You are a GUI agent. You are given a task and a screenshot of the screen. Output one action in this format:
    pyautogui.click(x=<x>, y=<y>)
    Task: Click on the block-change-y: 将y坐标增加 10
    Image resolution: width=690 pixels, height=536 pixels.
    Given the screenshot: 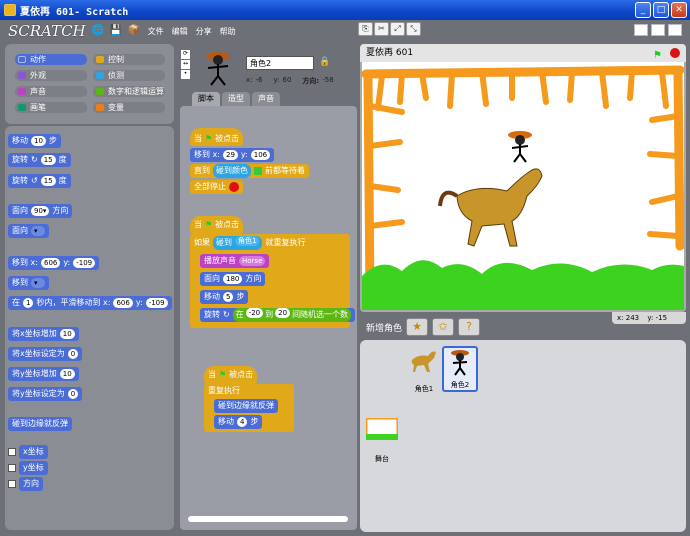 What is the action you would take?
    pyautogui.click(x=43, y=374)
    